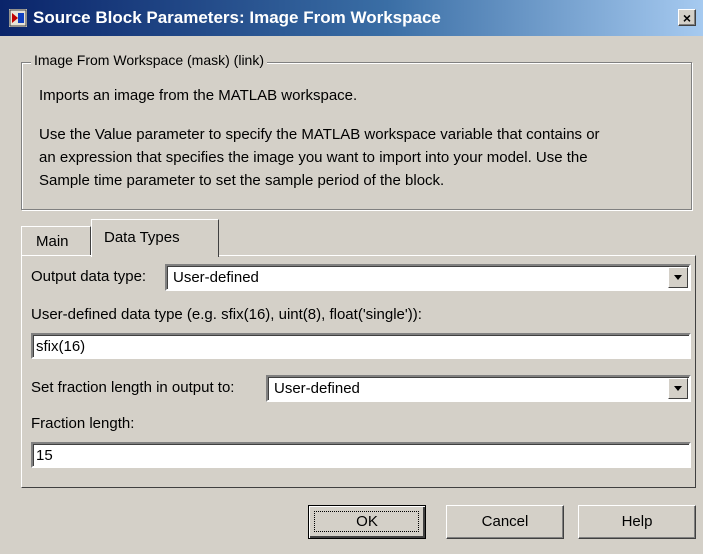 This screenshot has height=554, width=703. What do you see at coordinates (428, 277) in the screenshot?
I see `output-type-select: User-defined` at bounding box center [428, 277].